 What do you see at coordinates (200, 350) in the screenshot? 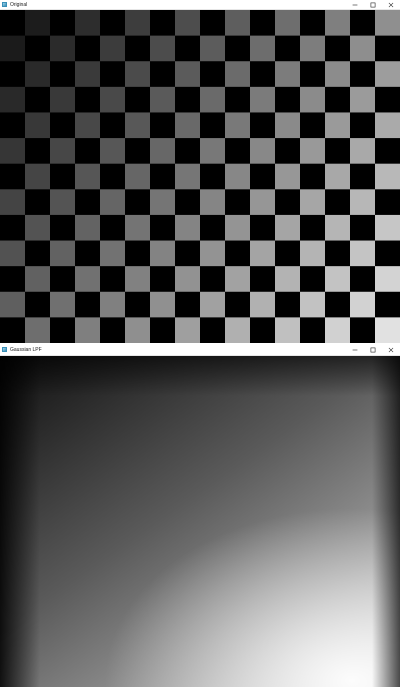
I see `gaussian-titlebar: Gaussian LPF` at bounding box center [200, 350].